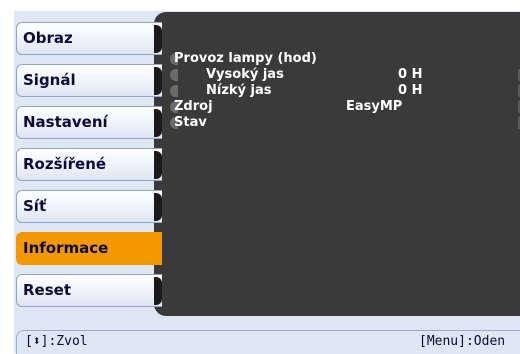  Describe the element at coordinates (193, 106) in the screenshot. I see `source-label: Zdroj` at that location.